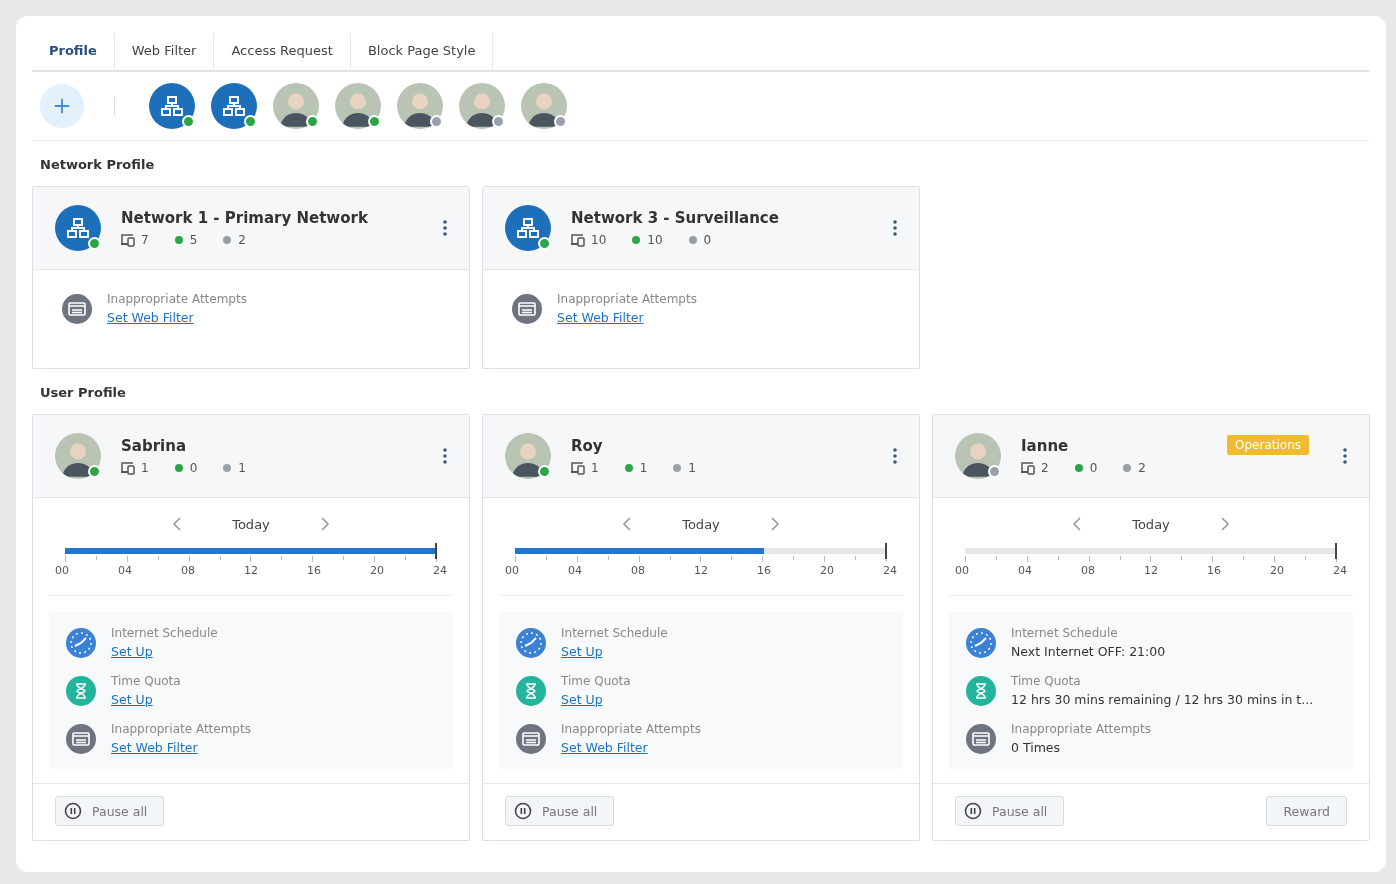 This screenshot has height=884, width=1396. I want to click on section-heading: Network Profile, so click(97, 165).